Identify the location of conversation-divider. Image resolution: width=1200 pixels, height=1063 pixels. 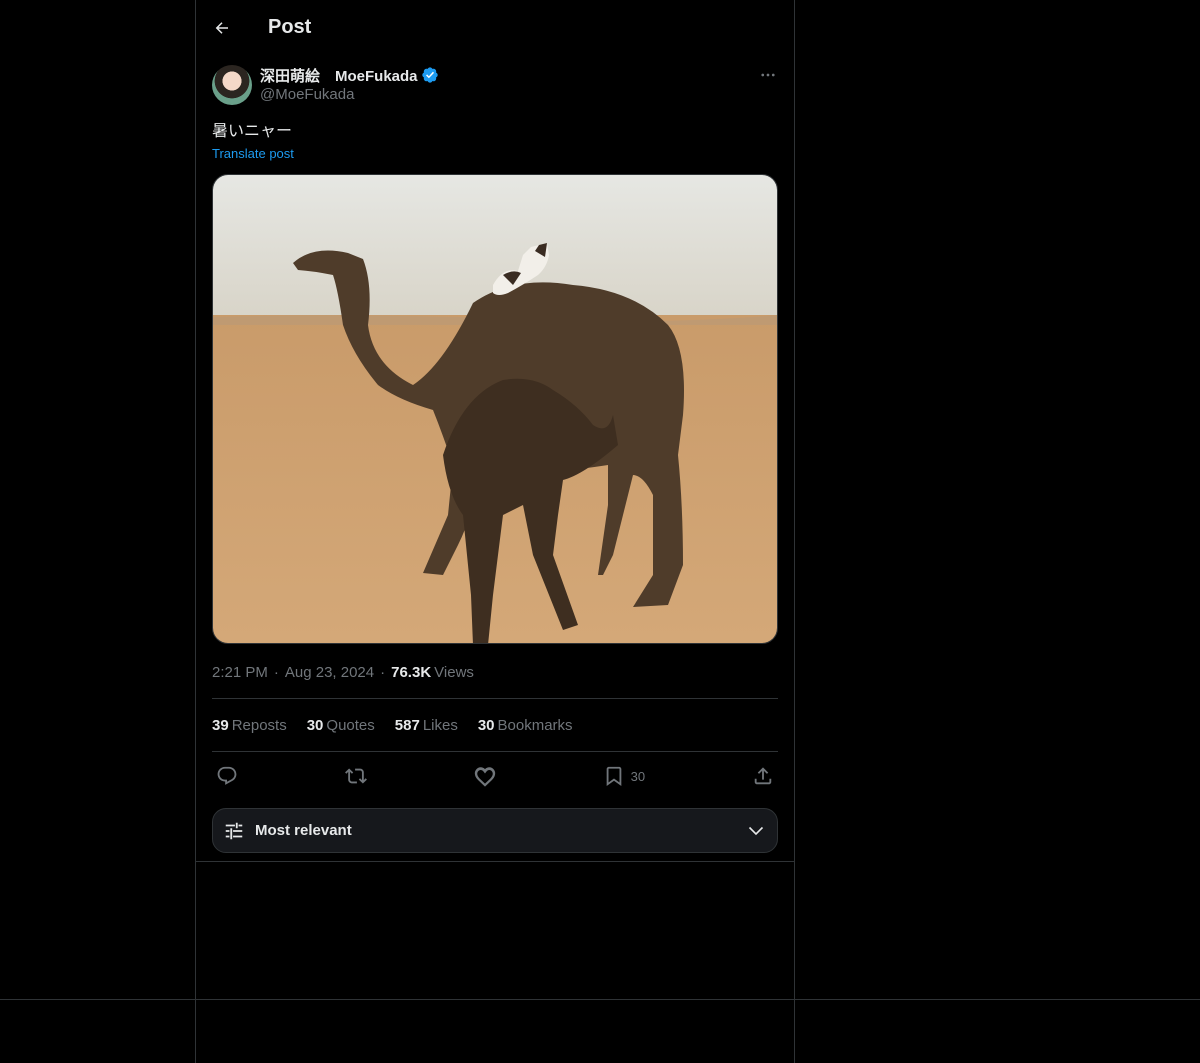
(495, 861).